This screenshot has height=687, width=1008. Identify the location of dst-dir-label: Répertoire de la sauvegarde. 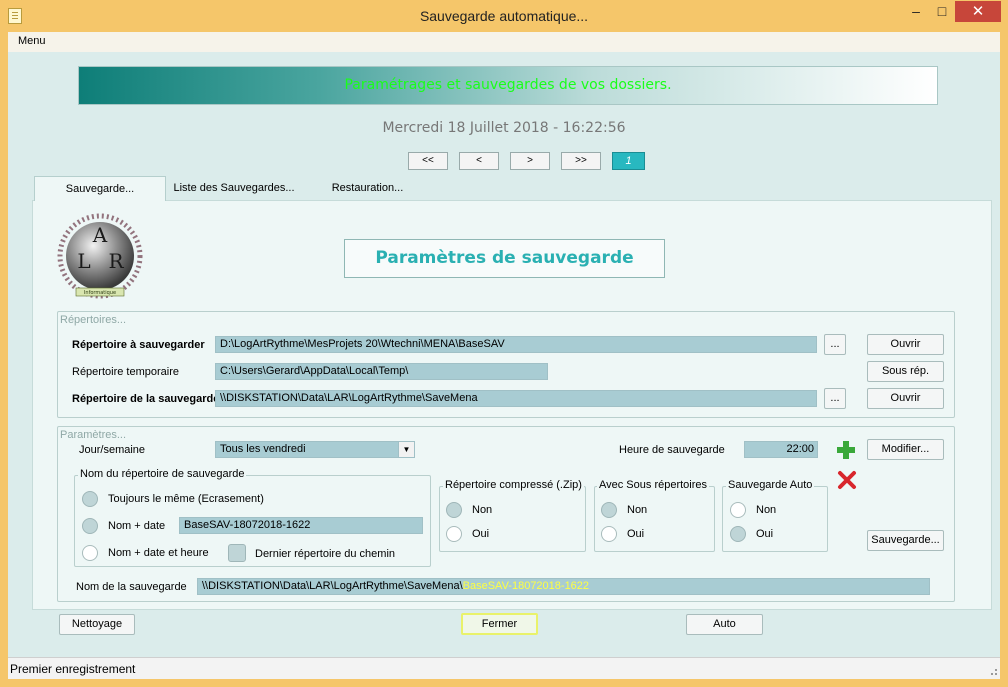
(146, 399).